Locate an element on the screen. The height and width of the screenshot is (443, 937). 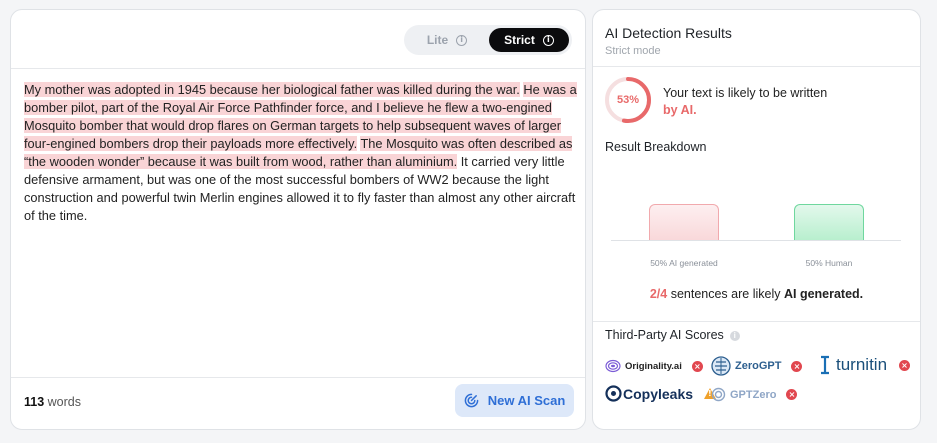
breakdown-chart: 50% AI generated 50% Human is located at coordinates (756, 220).